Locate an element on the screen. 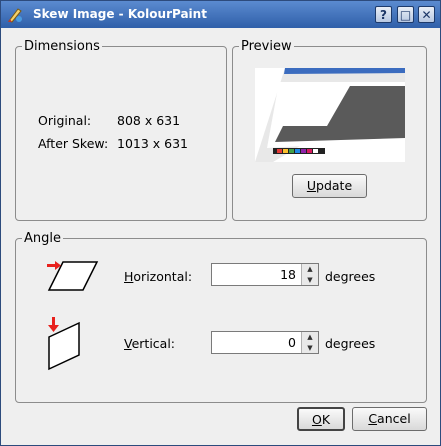 This screenshot has height=446, width=441. horizontal-mnemonic: H is located at coordinates (129, 276).